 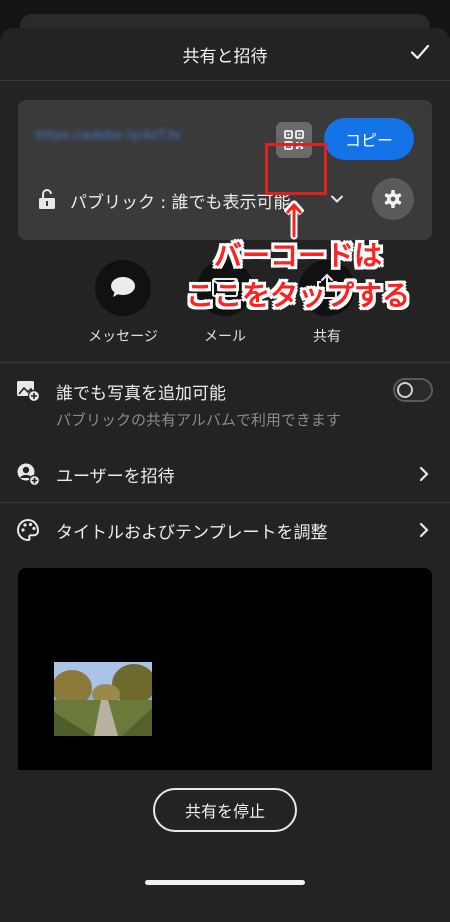 What do you see at coordinates (225, 57) in the screenshot?
I see `page-title: 共有と招待` at bounding box center [225, 57].